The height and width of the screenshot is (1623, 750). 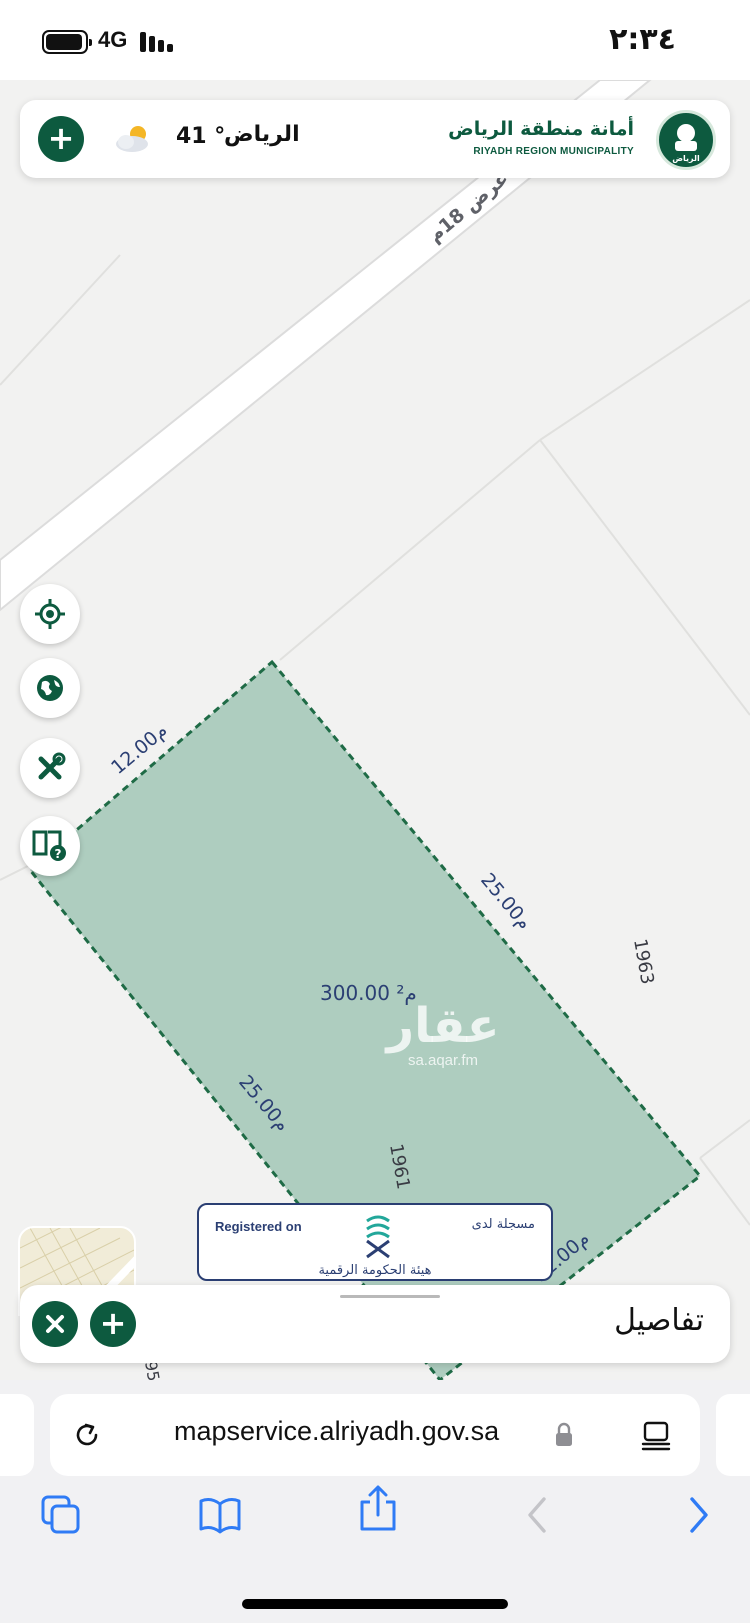 I want to click on lock-icon, so click(x=564, y=1434).